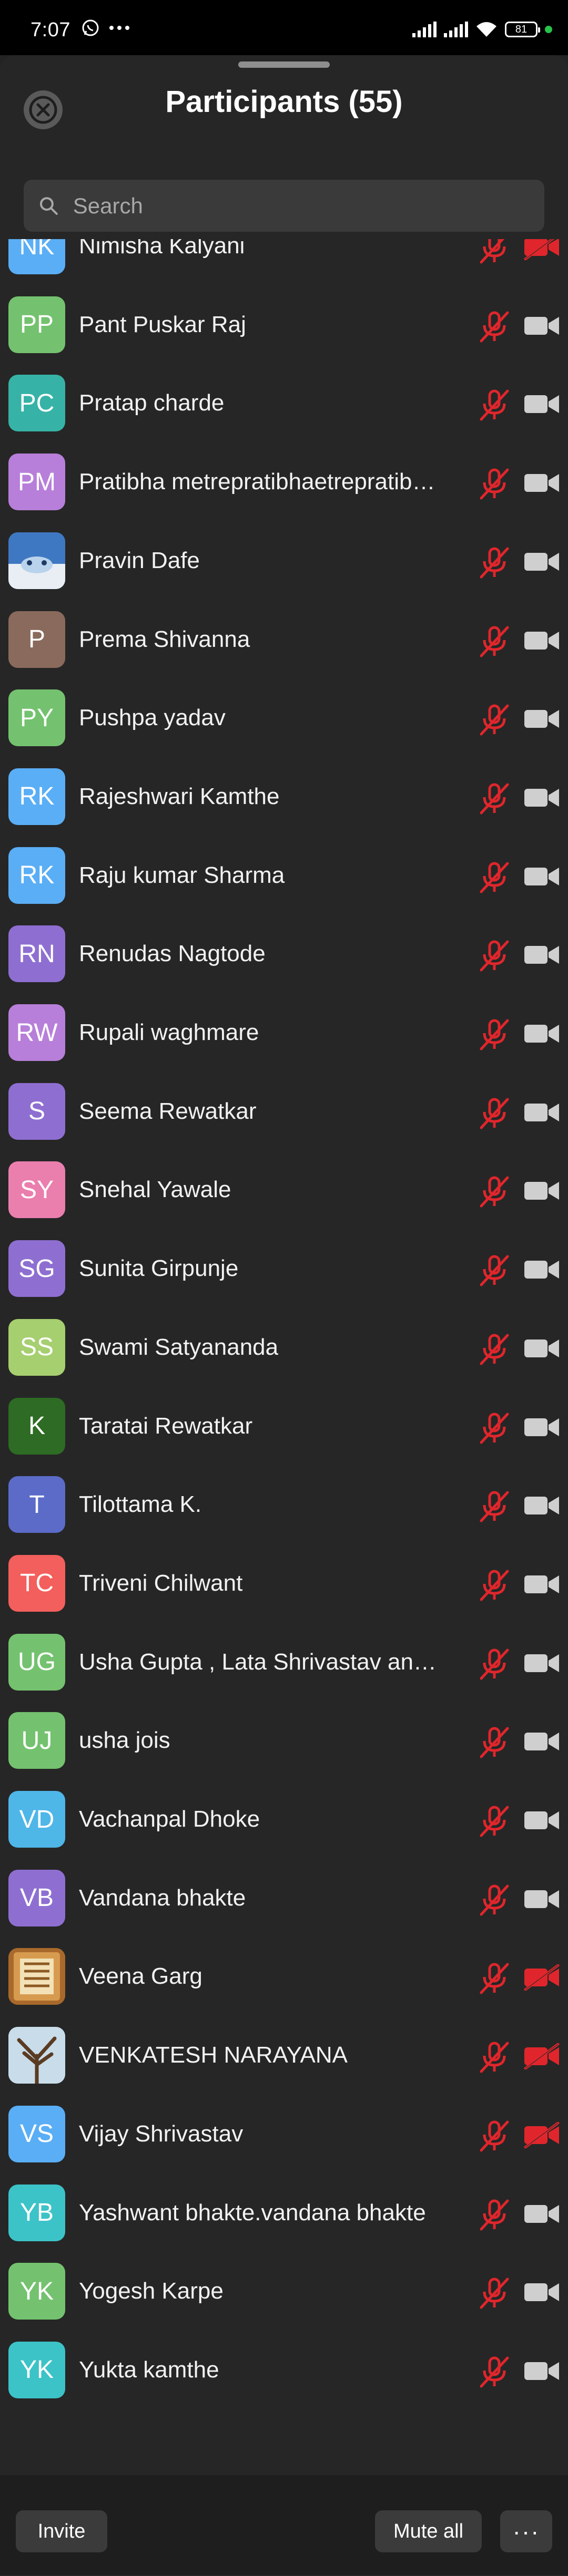  I want to click on participant-row: VB Vandana bhakte, so click(284, 1899).